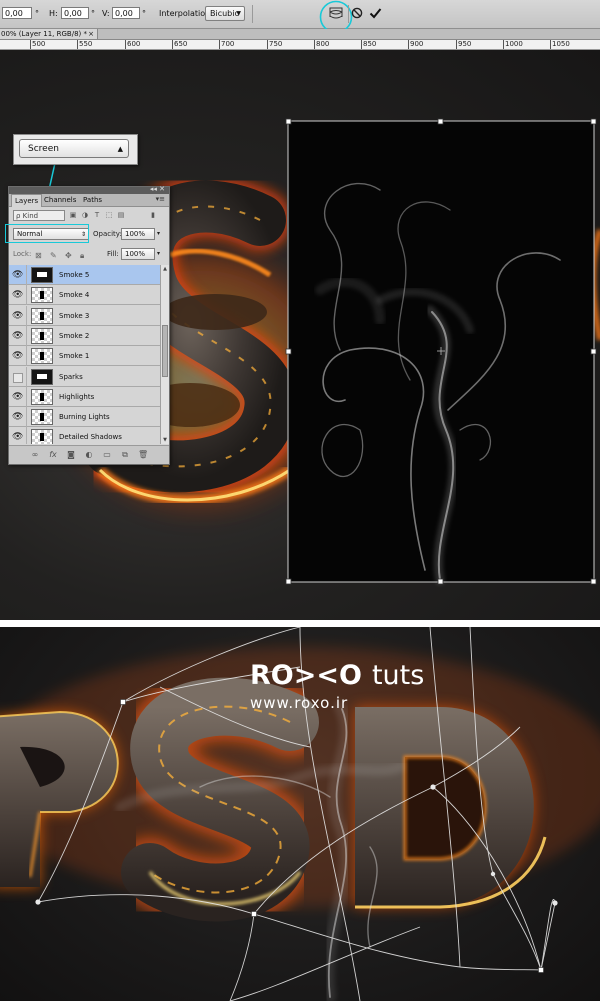  I want to click on ruler-label: 850, so click(370, 44).